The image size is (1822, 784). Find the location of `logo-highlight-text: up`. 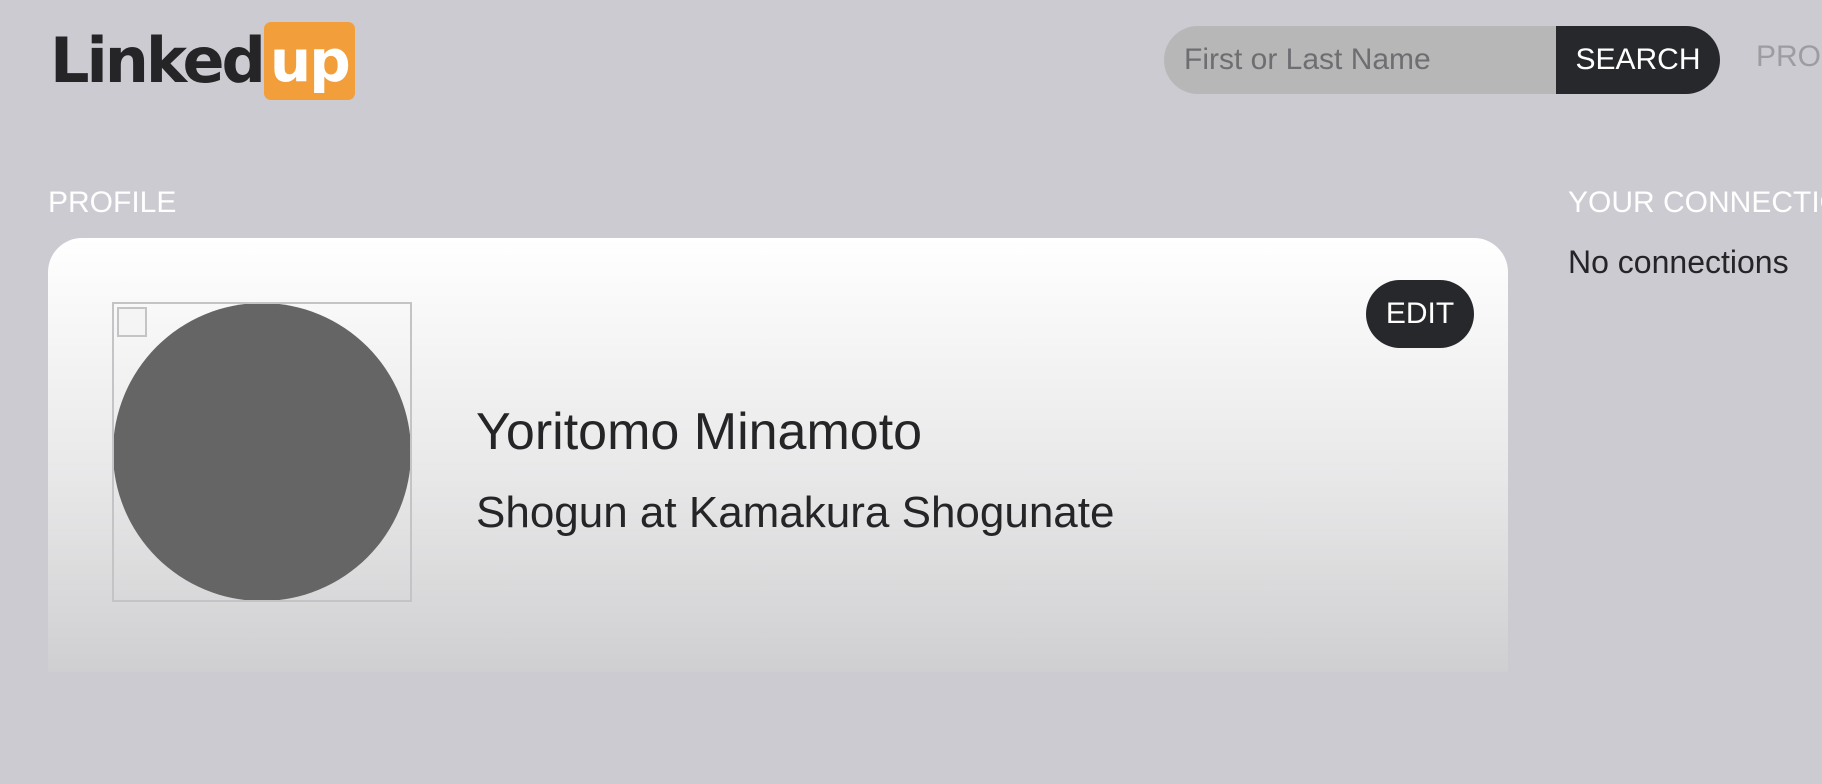

logo-highlight-text: up is located at coordinates (310, 61).